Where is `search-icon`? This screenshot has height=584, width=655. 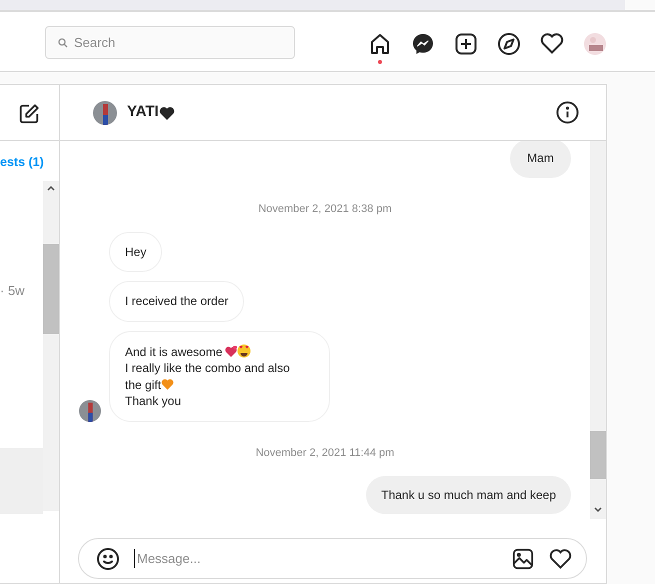 search-icon is located at coordinates (63, 43).